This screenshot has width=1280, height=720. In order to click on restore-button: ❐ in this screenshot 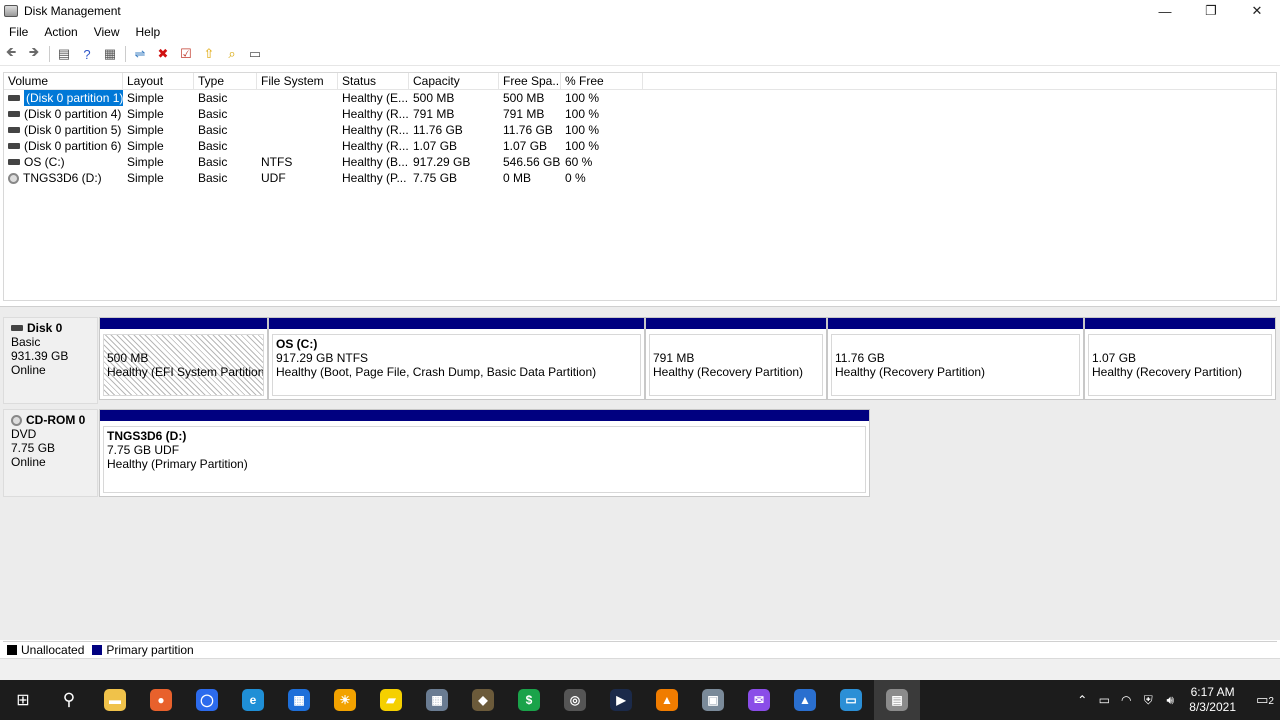, I will do `click(1211, 11)`.